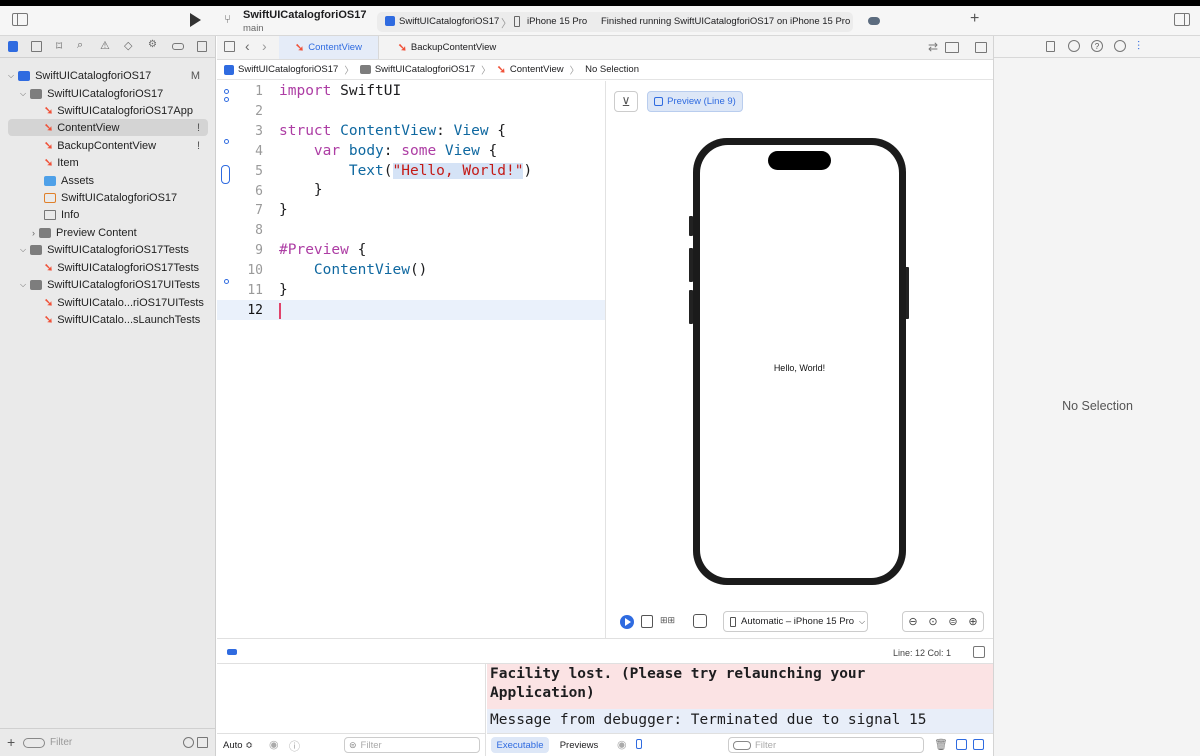  What do you see at coordinates (981, 47) in the screenshot?
I see `split-editor-icon` at bounding box center [981, 47].